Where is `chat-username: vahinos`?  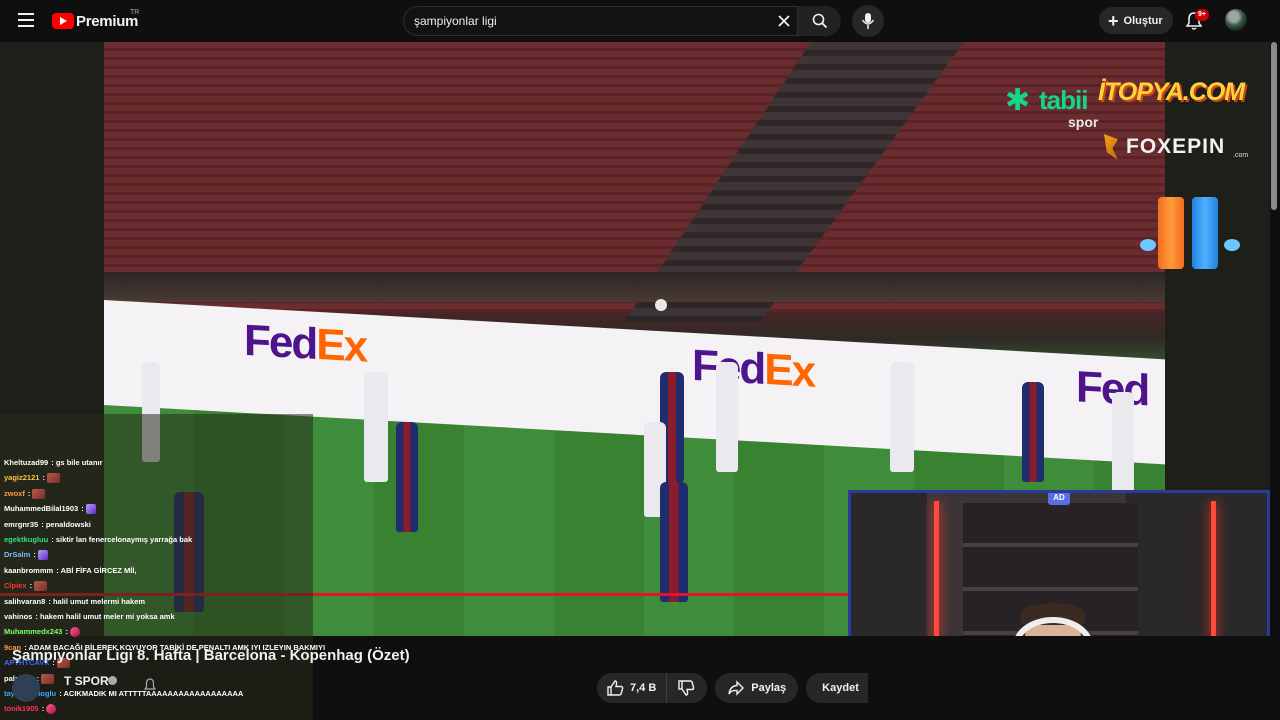
chat-username: vahinos is located at coordinates (18, 616).